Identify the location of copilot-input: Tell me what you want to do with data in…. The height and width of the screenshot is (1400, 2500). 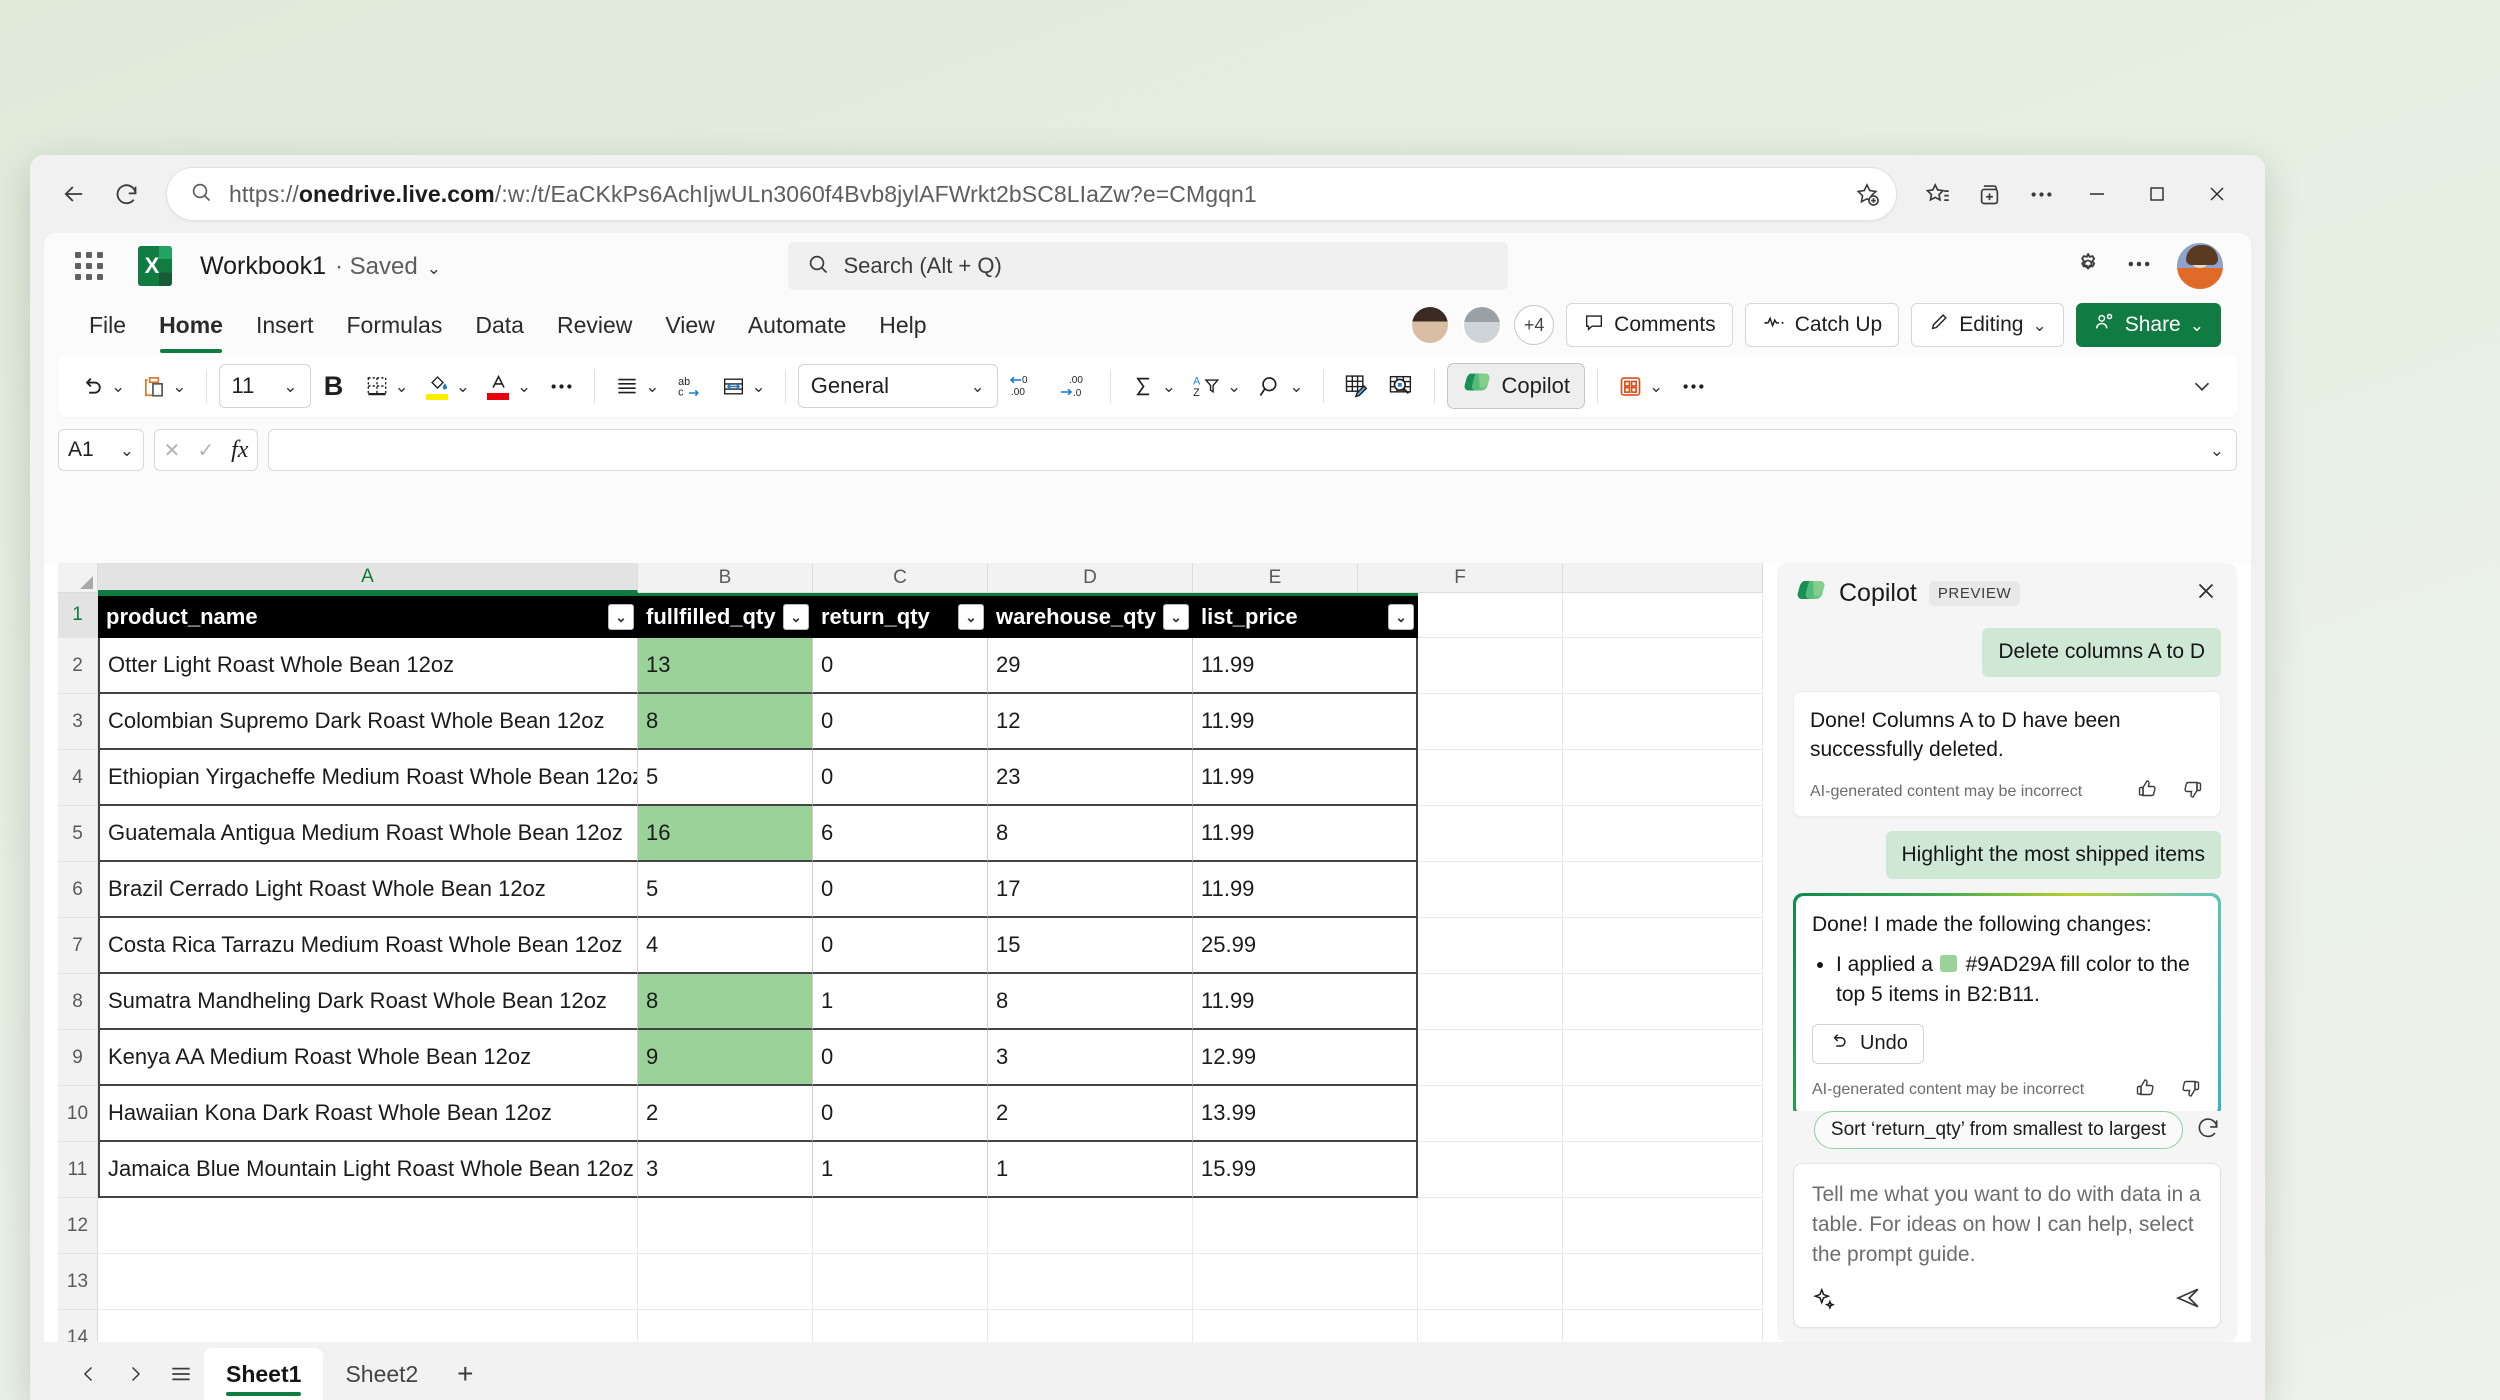
(2007, 1245).